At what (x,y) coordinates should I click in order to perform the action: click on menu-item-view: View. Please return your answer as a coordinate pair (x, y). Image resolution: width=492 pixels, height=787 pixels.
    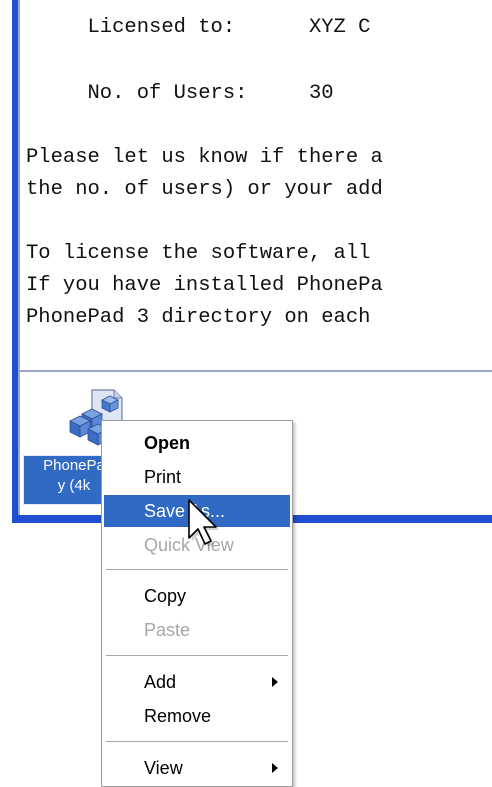
    Looking at the image, I should click on (197, 768).